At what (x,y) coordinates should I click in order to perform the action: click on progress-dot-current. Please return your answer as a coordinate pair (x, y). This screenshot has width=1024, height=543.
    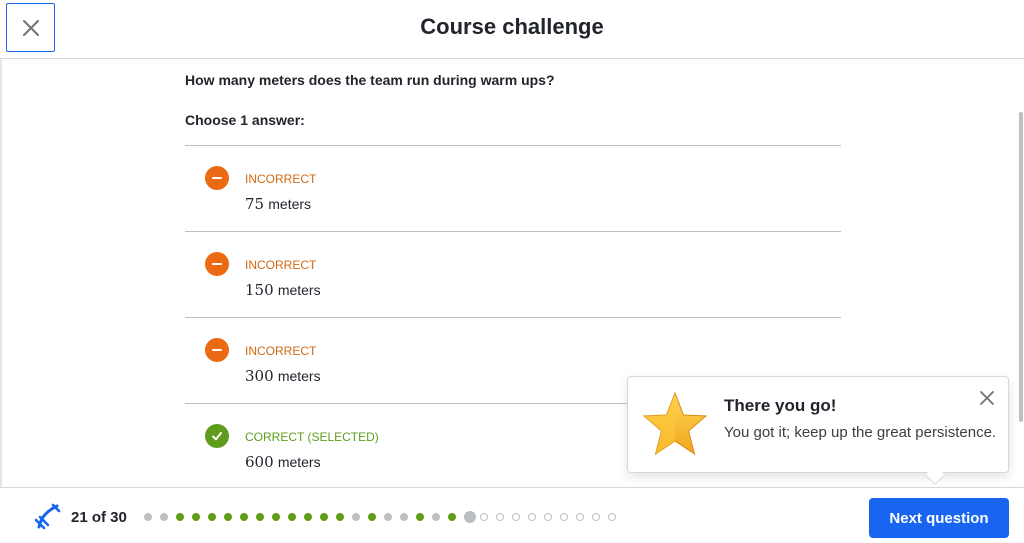
    Looking at the image, I should click on (470, 517).